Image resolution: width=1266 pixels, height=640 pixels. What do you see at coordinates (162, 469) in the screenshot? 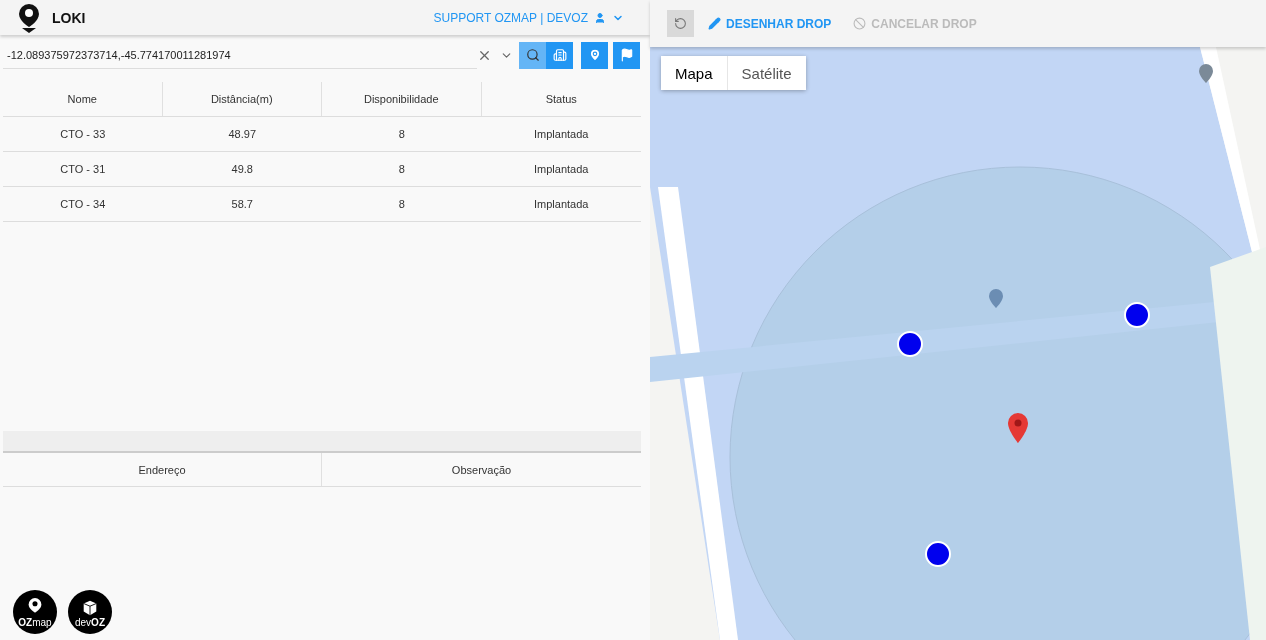
I see `column-header: Endereço` at bounding box center [162, 469].